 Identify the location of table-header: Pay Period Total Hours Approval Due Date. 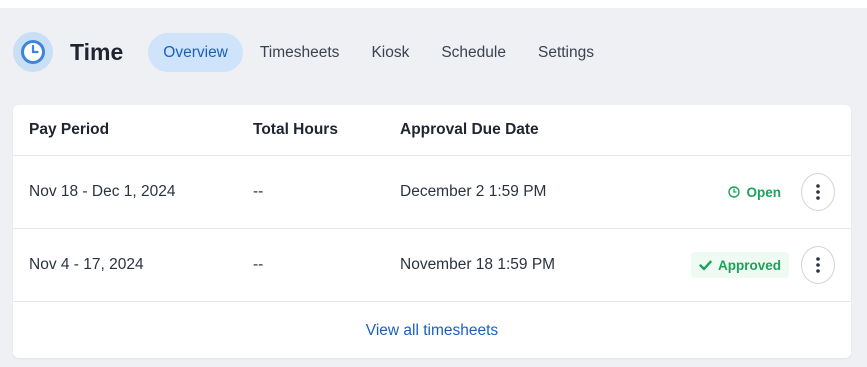
(432, 130).